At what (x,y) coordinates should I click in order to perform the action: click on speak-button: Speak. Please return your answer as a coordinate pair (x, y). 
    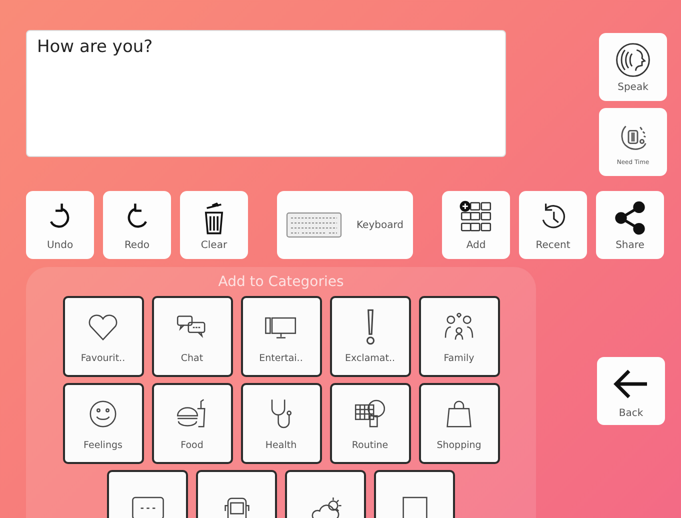
    Looking at the image, I should click on (633, 67).